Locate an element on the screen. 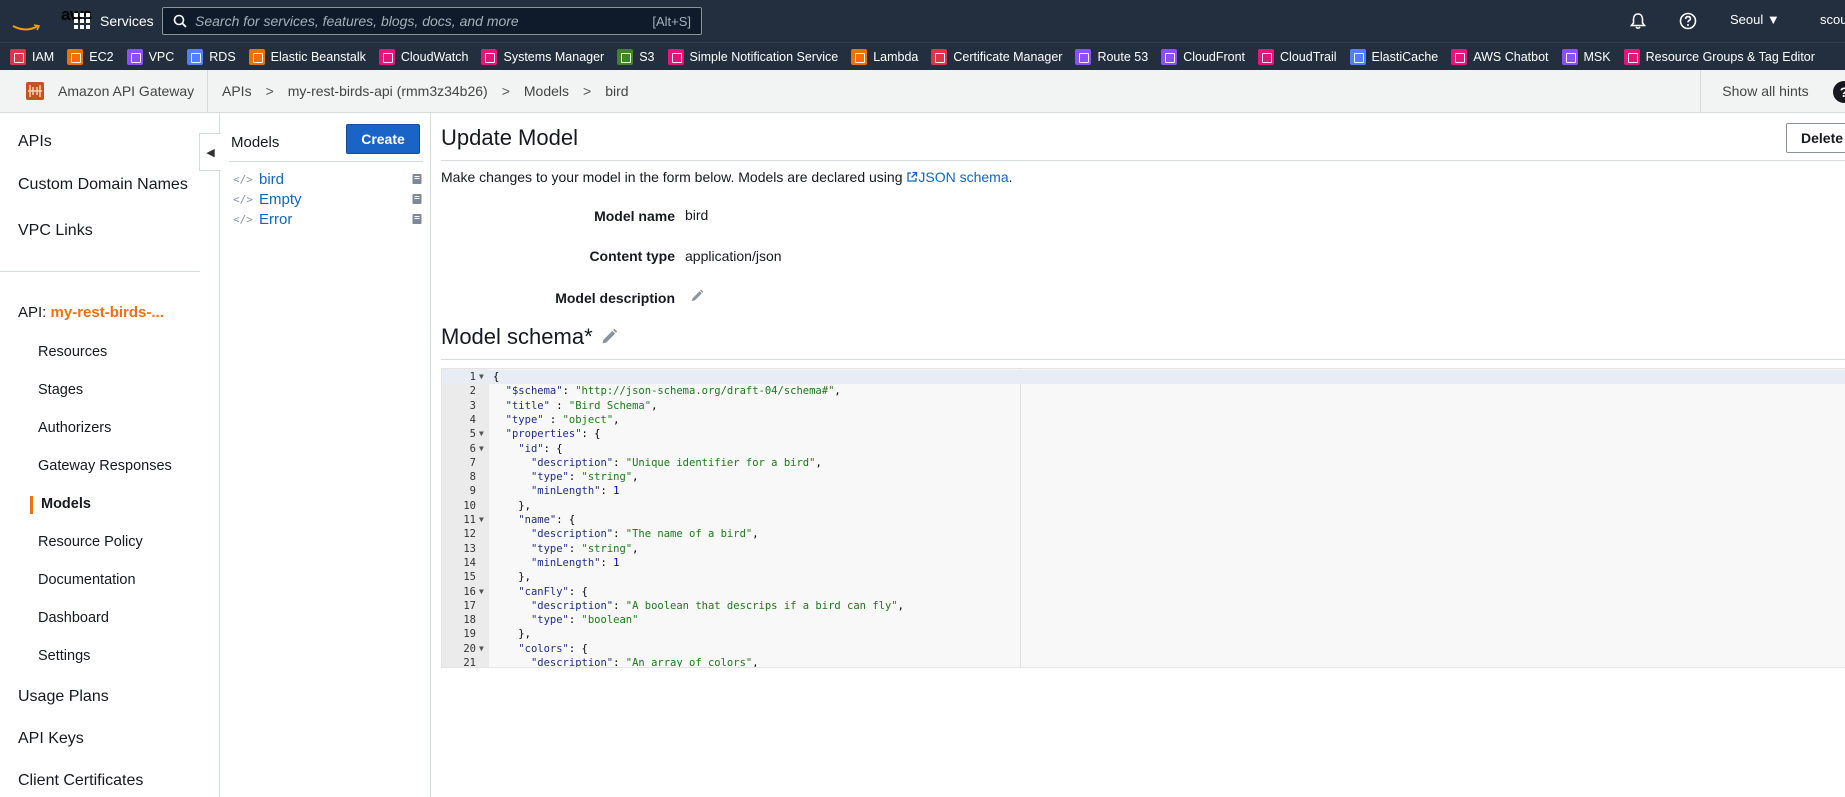  line-number: 21 is located at coordinates (469, 662).